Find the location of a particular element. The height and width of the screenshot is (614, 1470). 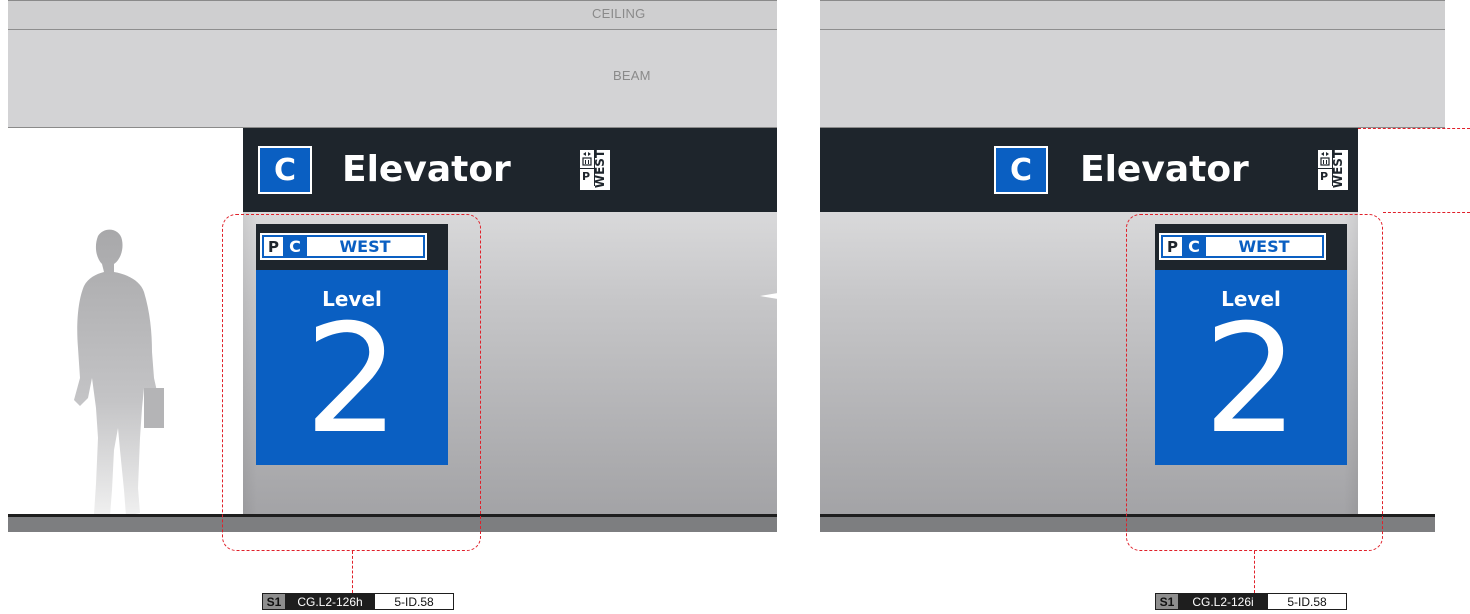

sign-code-label-right: S1 CG.L2-126i 5-ID.58 is located at coordinates (1251, 601).